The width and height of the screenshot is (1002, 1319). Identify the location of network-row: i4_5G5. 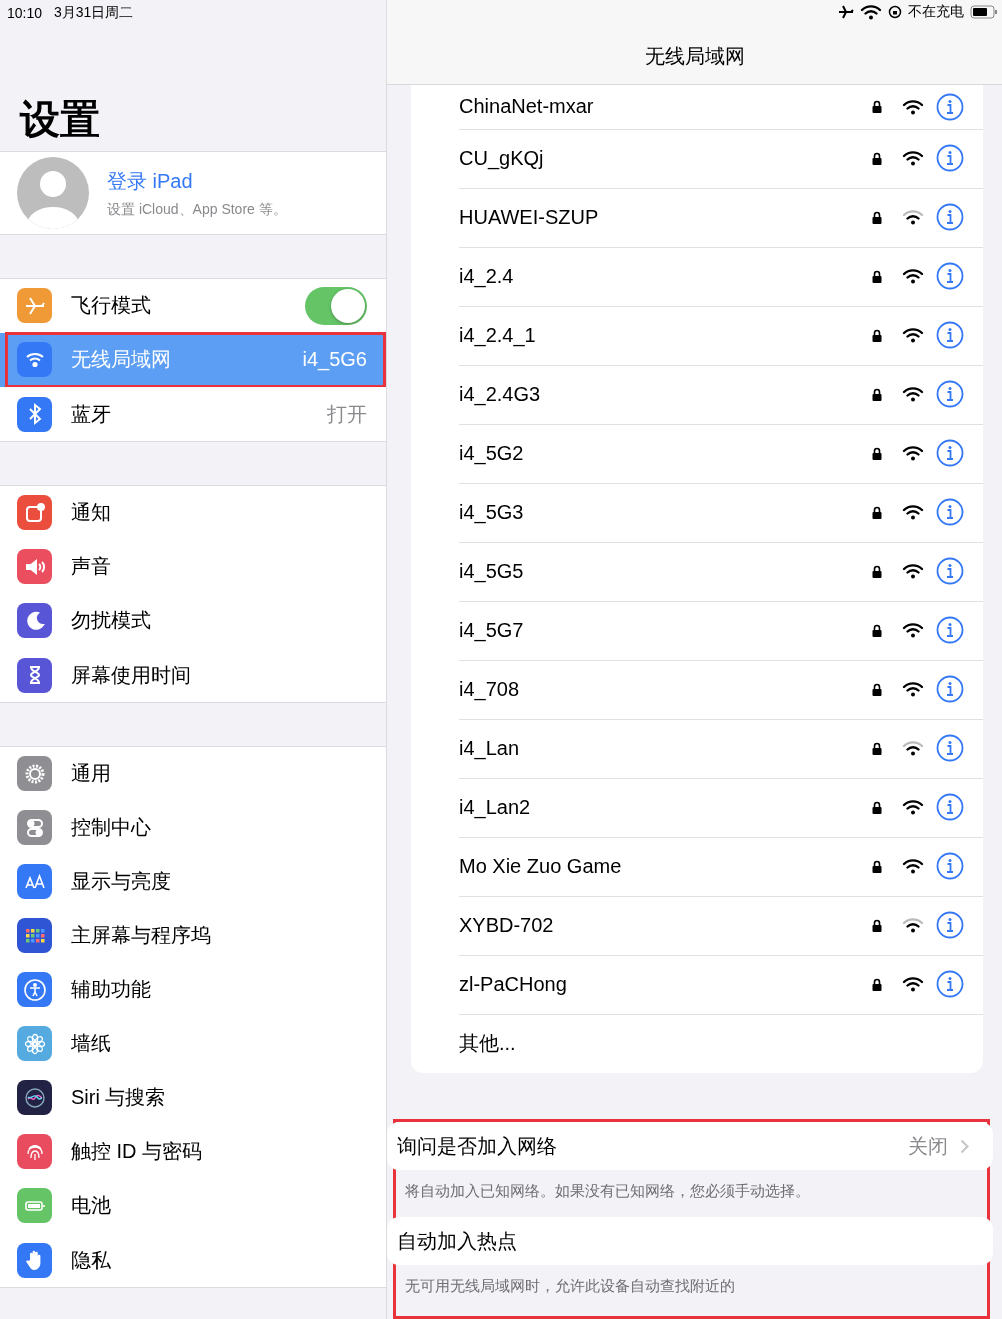
(697, 571).